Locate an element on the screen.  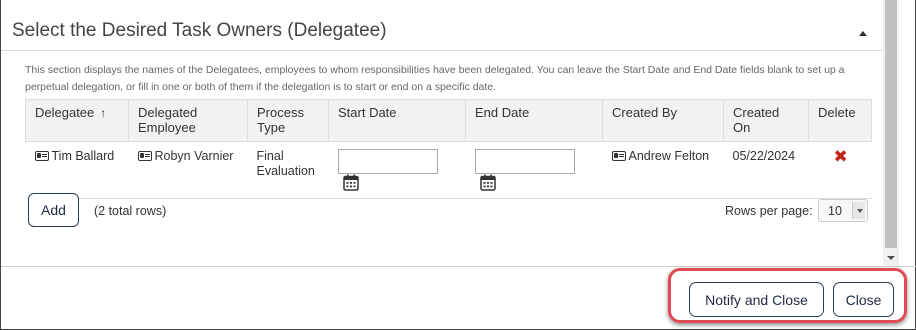
rows-per-page-select: 10 is located at coordinates (843, 210).